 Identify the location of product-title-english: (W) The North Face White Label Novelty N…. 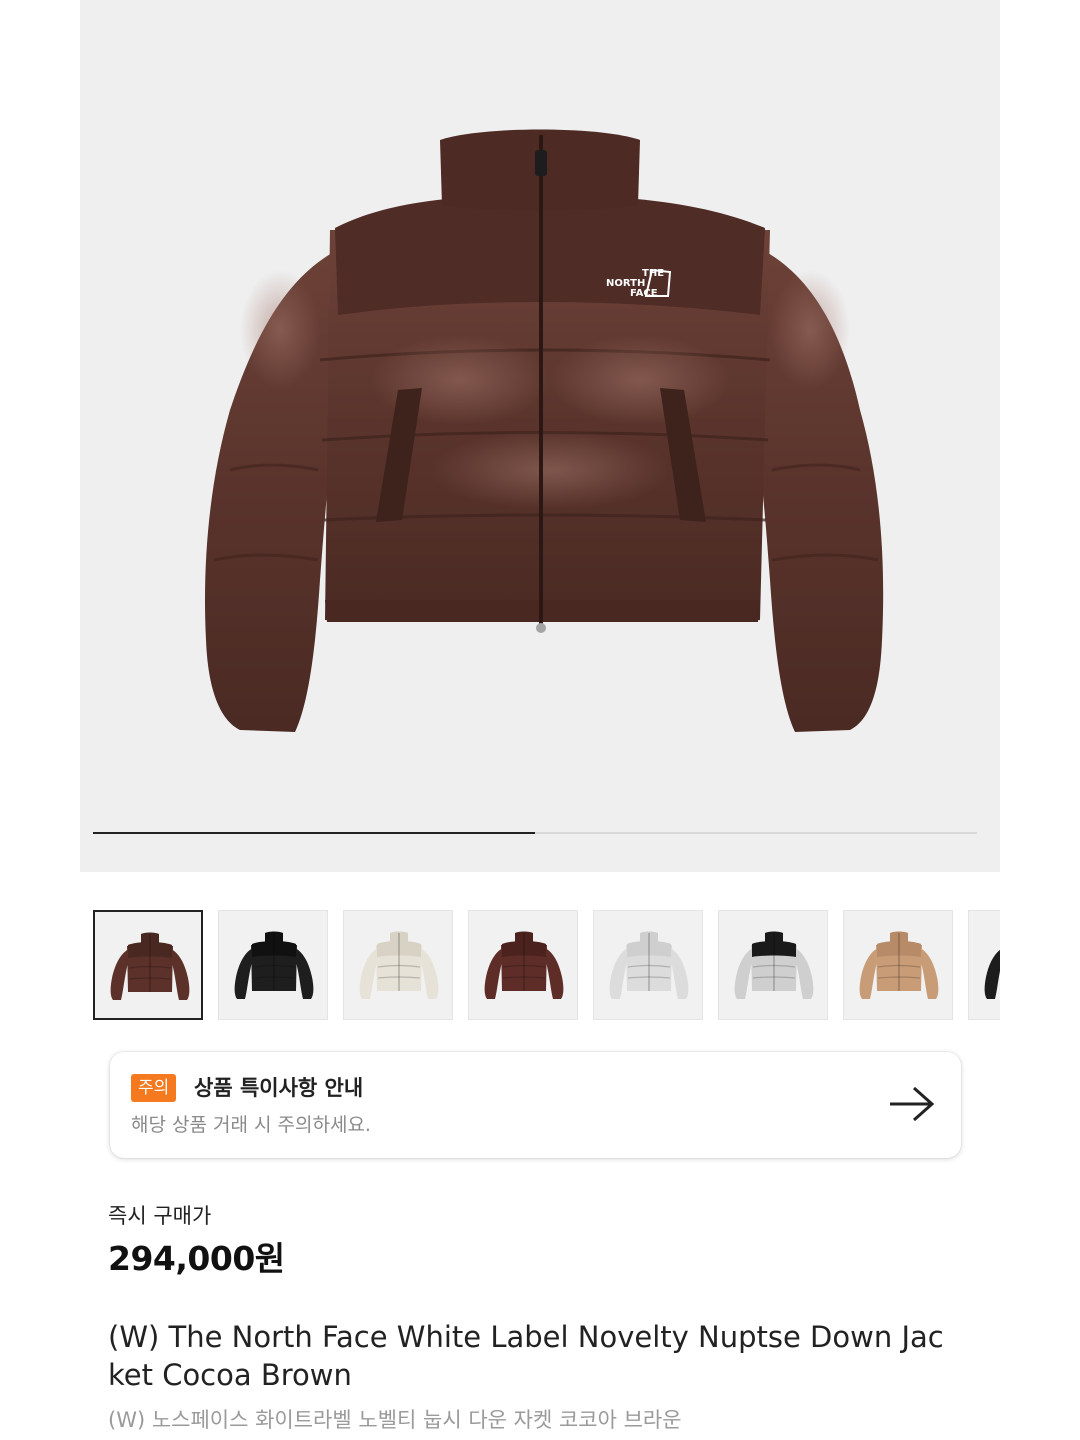
(526, 1356).